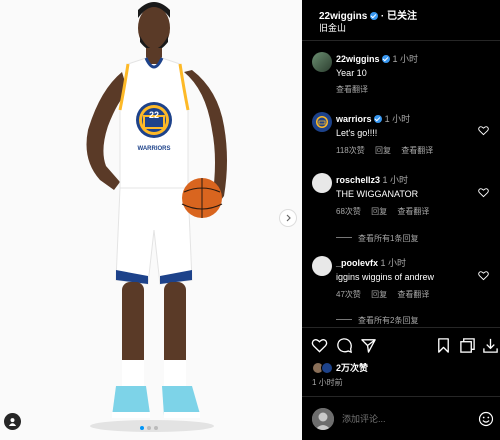 This screenshot has width=500, height=440. I want to click on comment-text: Let's go!!!!, so click(357, 133).